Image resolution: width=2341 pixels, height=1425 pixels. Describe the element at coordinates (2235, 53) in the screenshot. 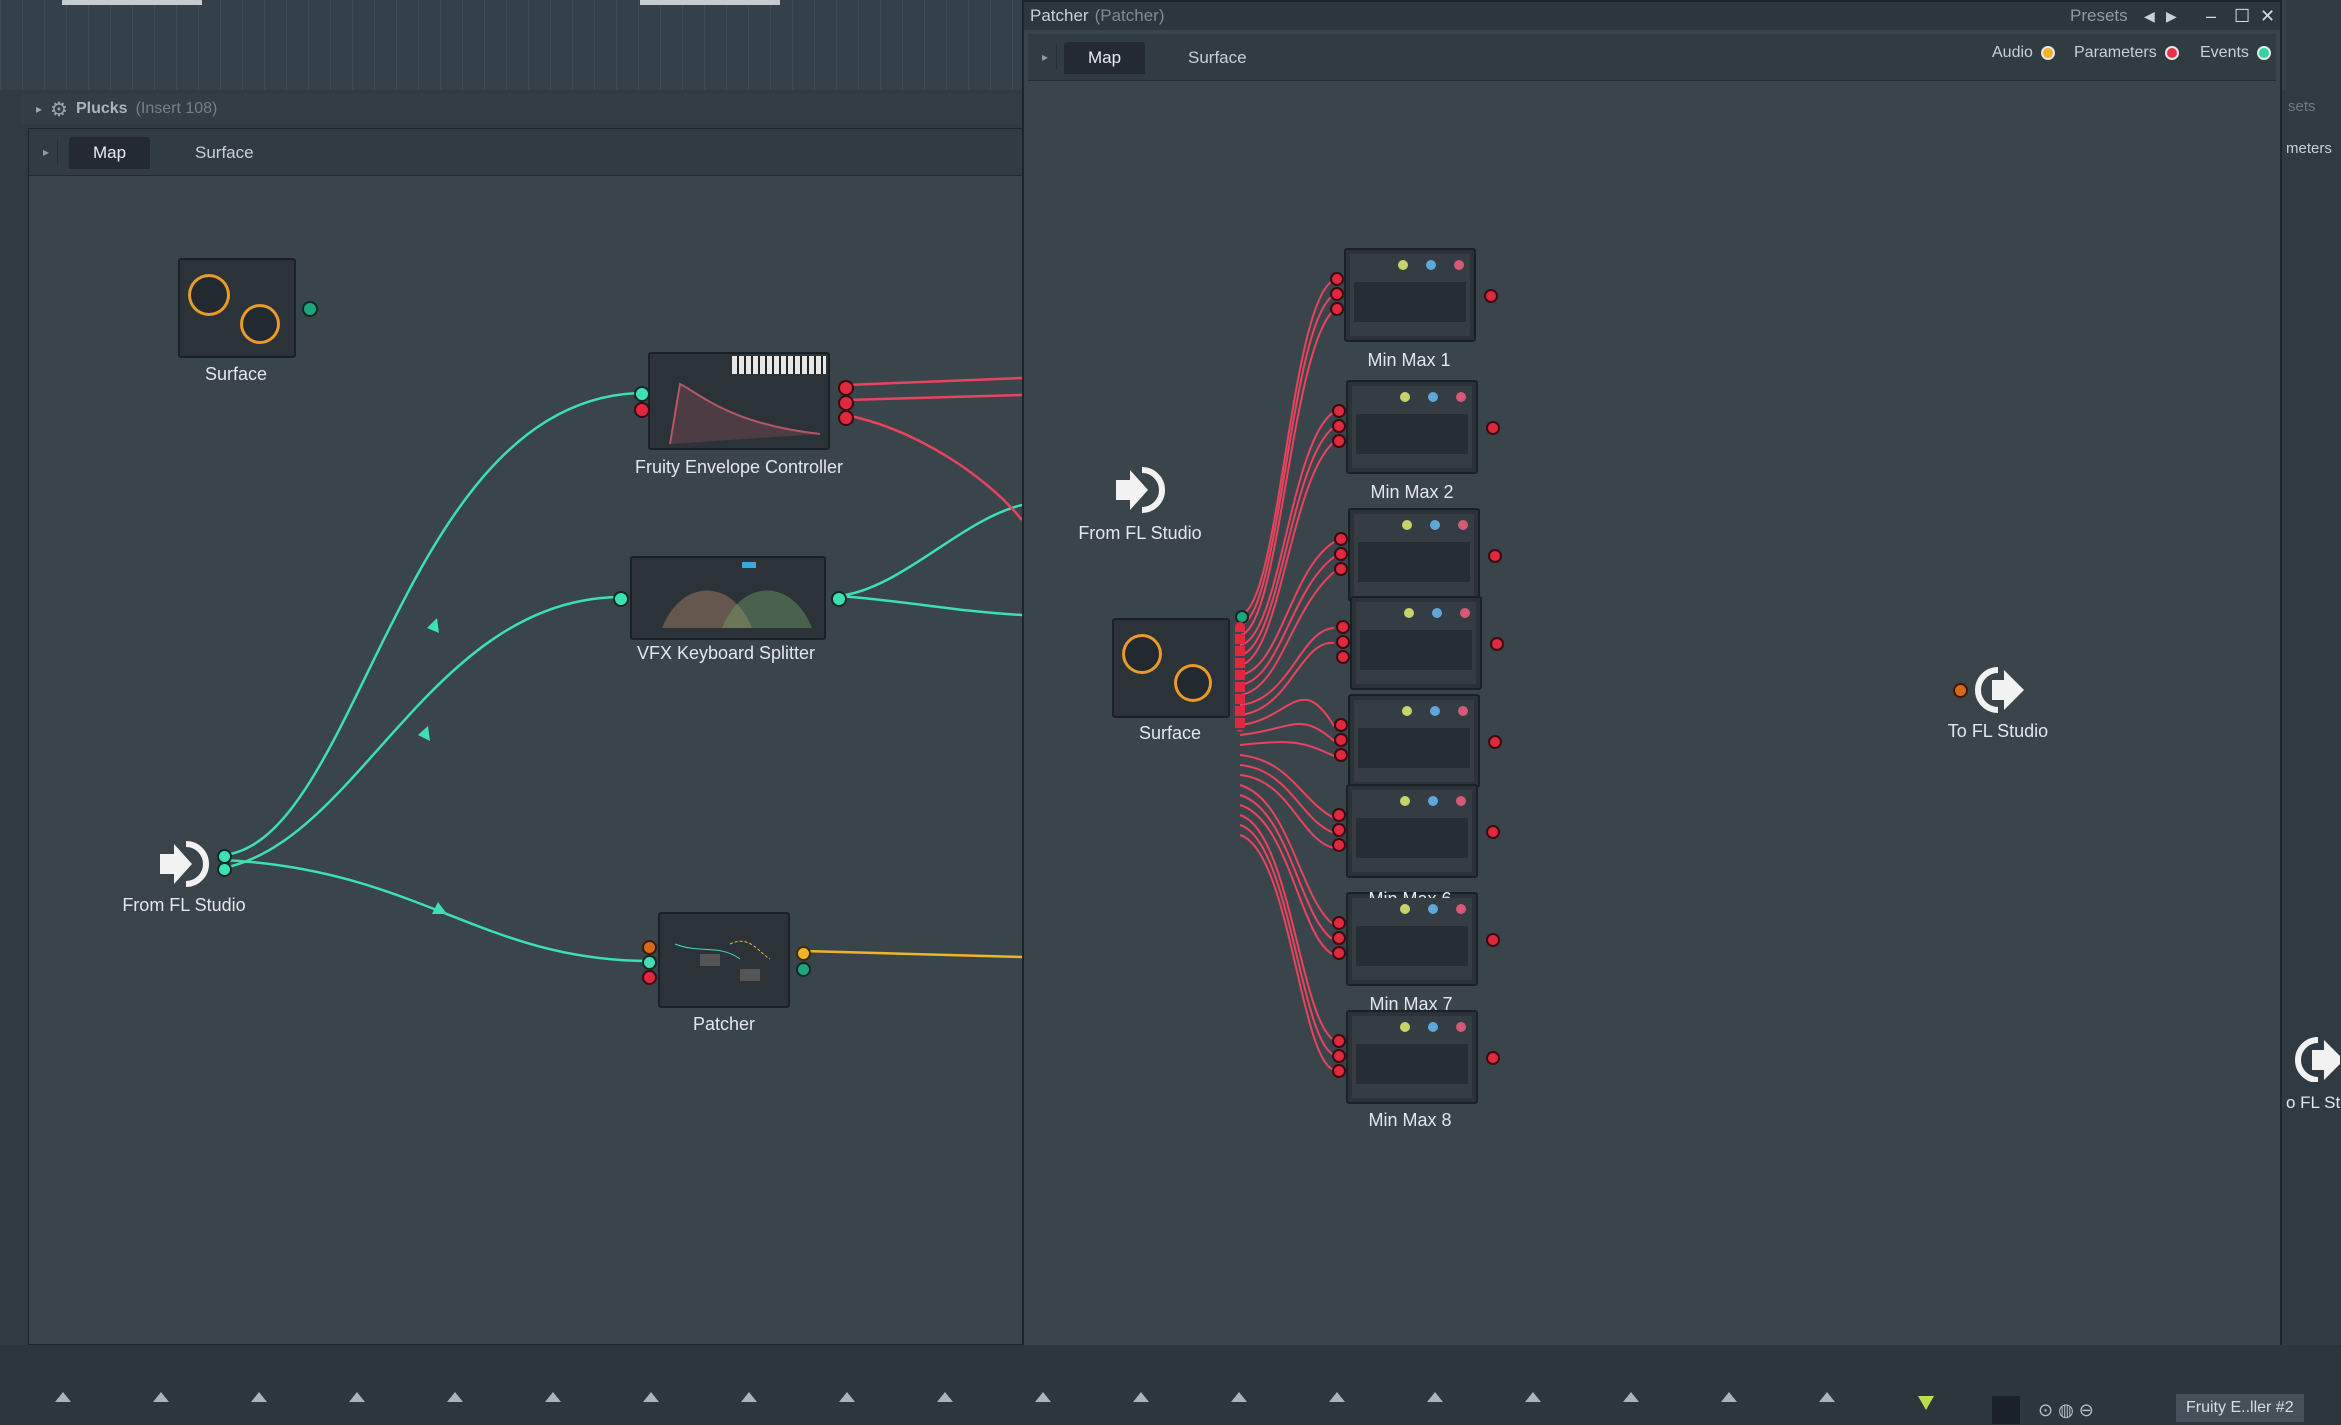

I see `legend-events: Events` at that location.